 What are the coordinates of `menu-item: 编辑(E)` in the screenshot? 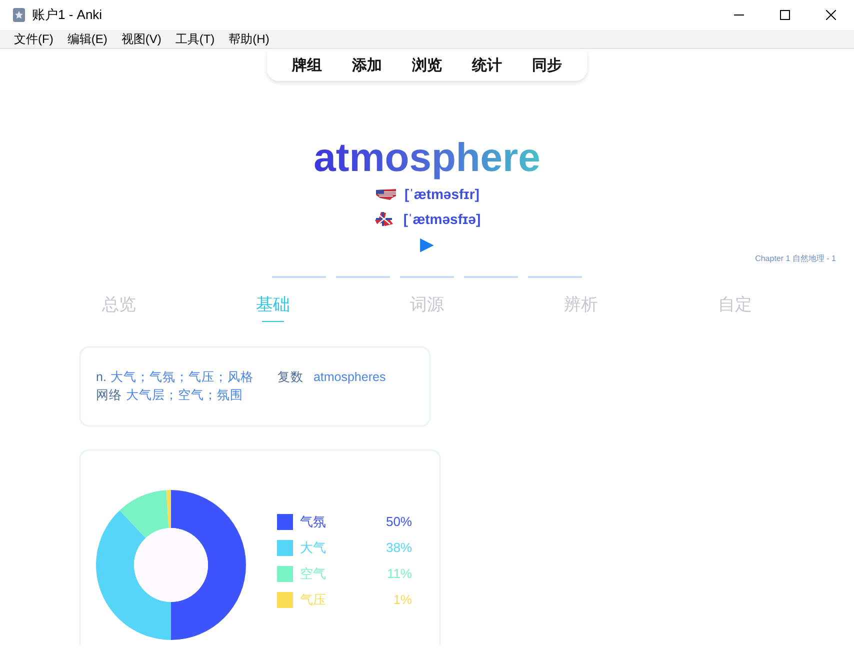 It's located at (87, 39).